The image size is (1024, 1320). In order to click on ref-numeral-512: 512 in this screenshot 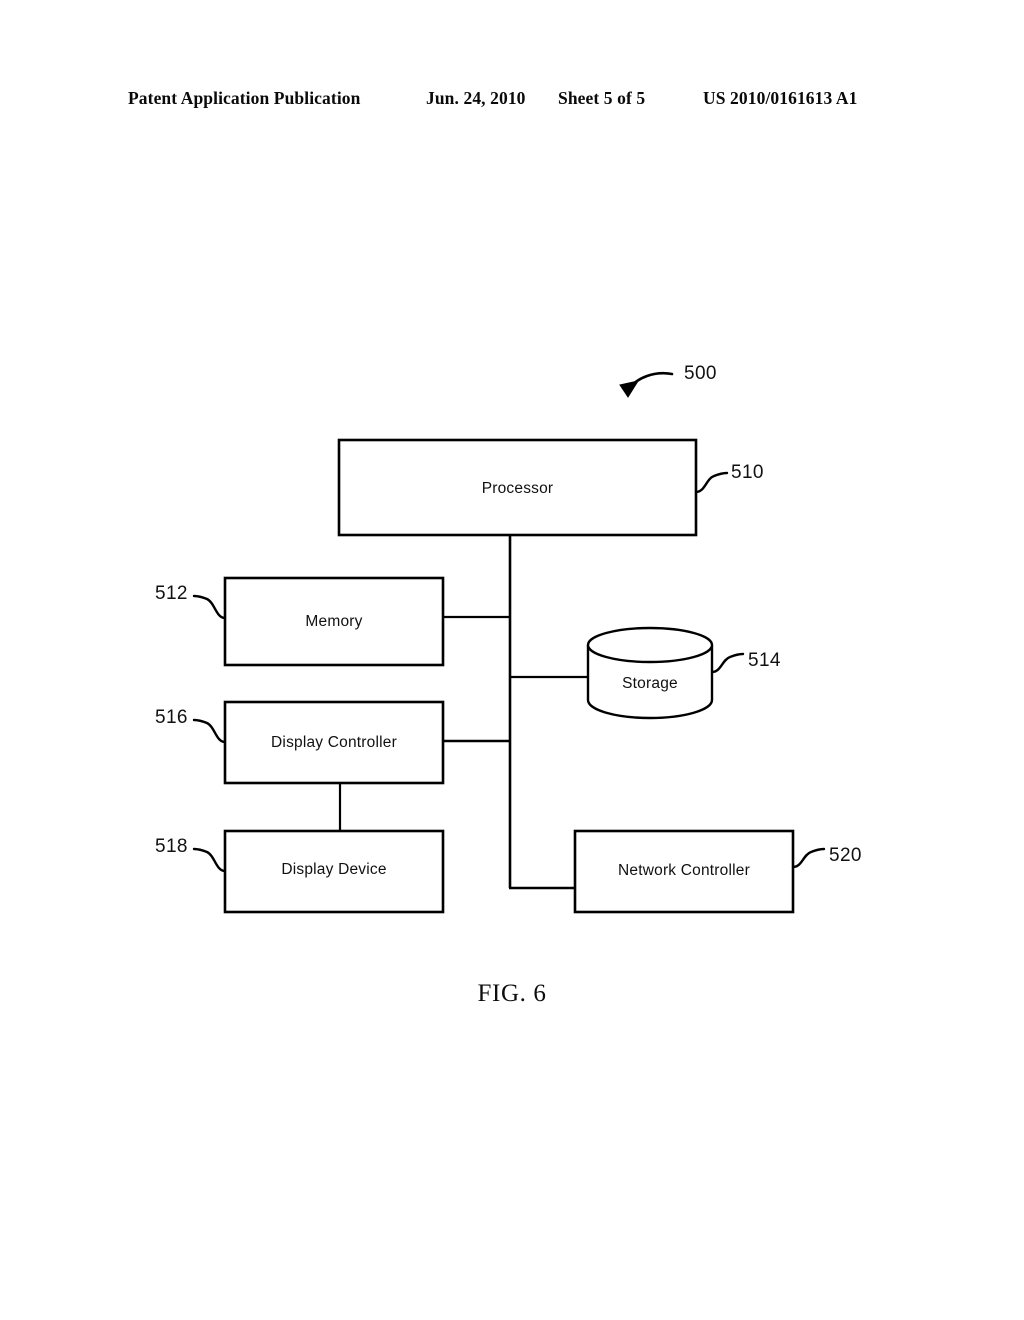, I will do `click(171, 593)`.